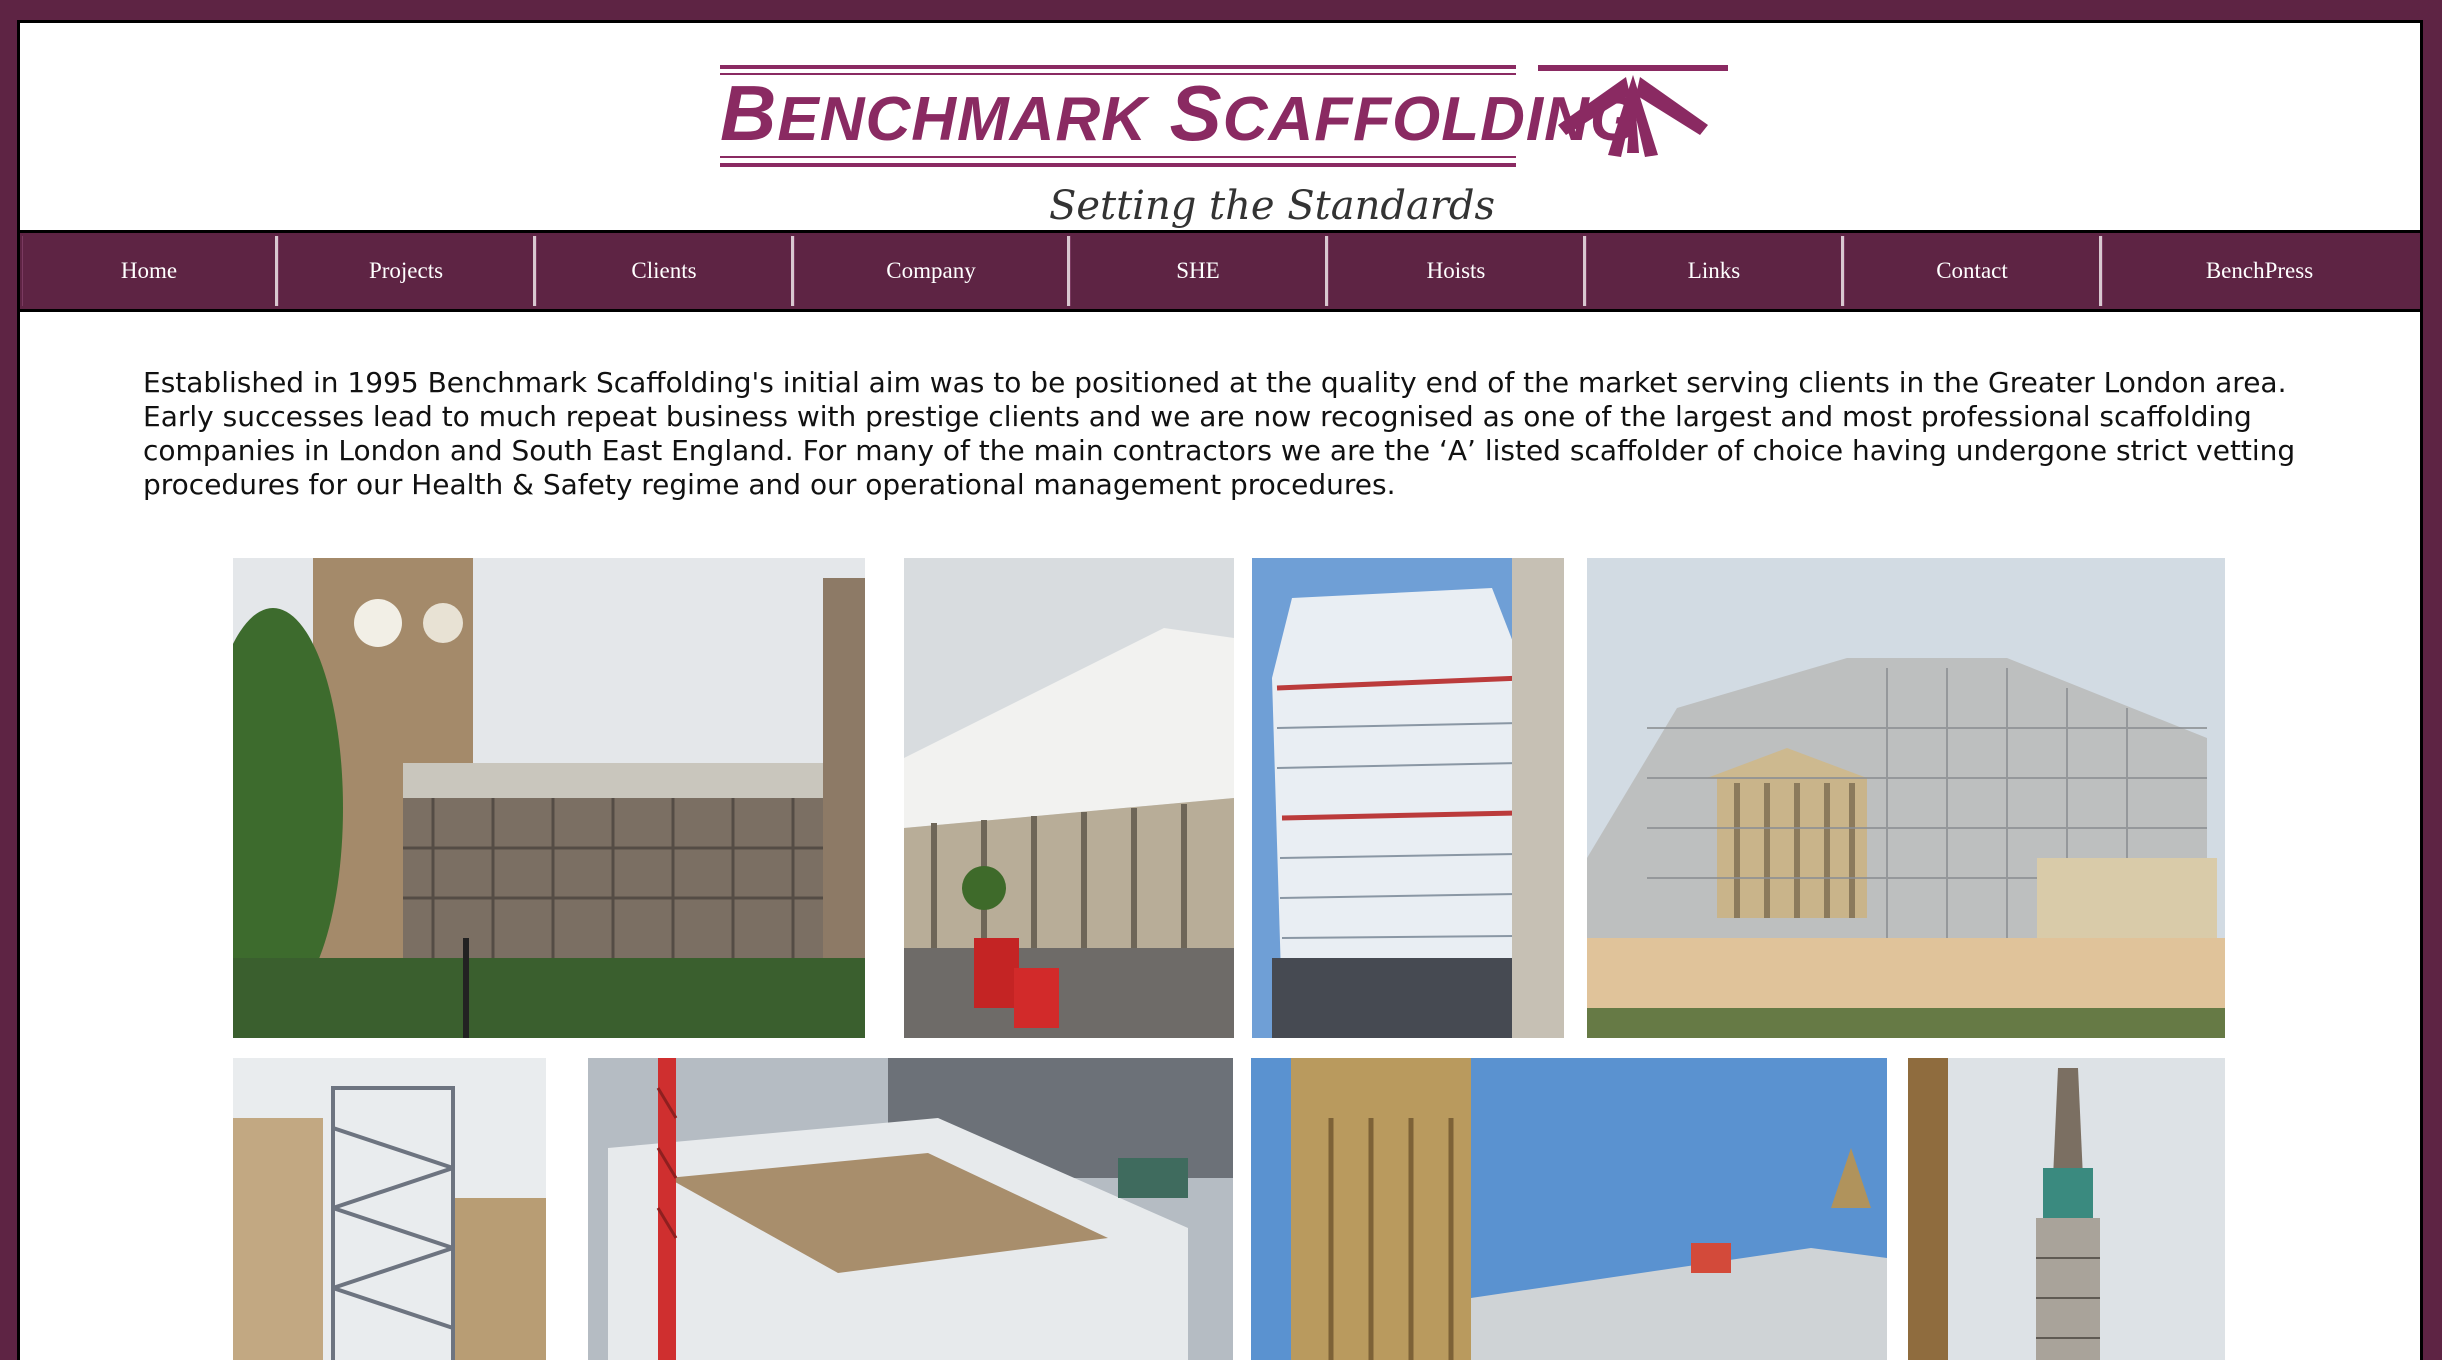 This screenshot has height=1360, width=2442. I want to click on photo-classical-building, so click(1906, 798).